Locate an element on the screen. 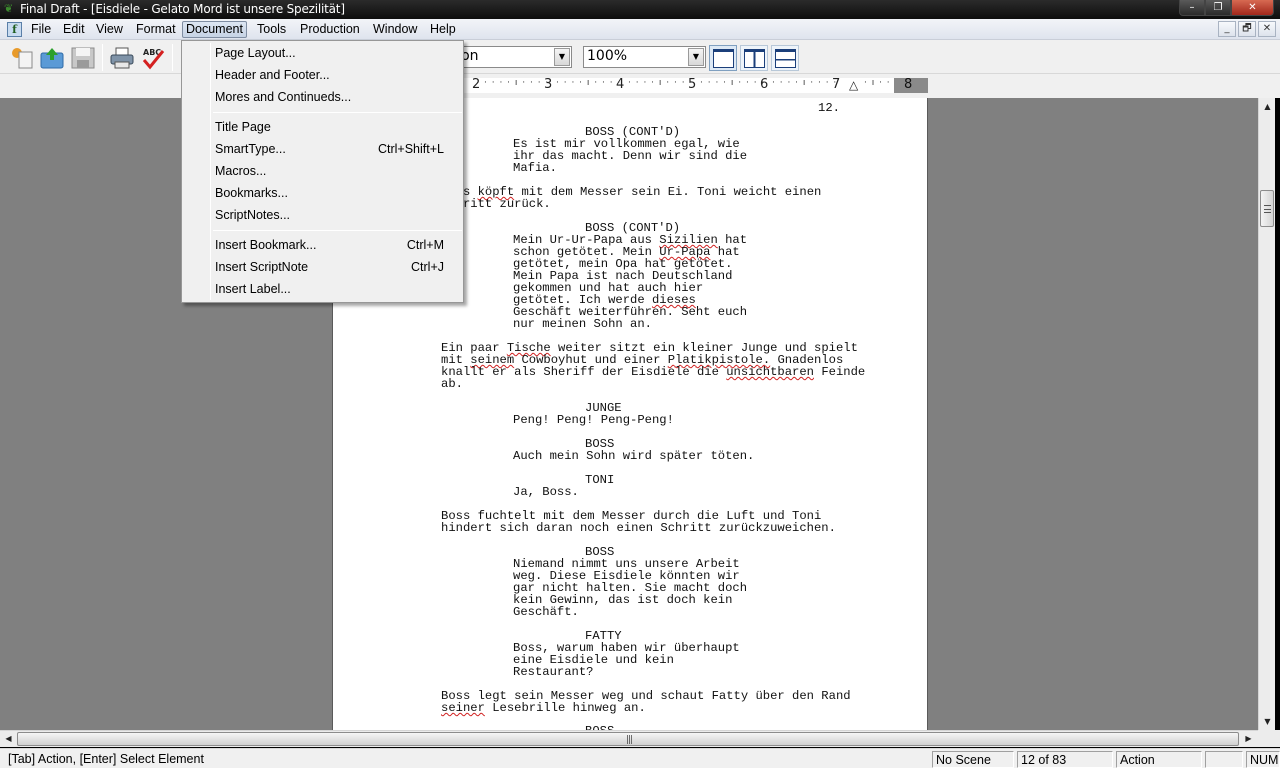 The width and height of the screenshot is (1280, 768). character-cue: TONI is located at coordinates (599, 480).